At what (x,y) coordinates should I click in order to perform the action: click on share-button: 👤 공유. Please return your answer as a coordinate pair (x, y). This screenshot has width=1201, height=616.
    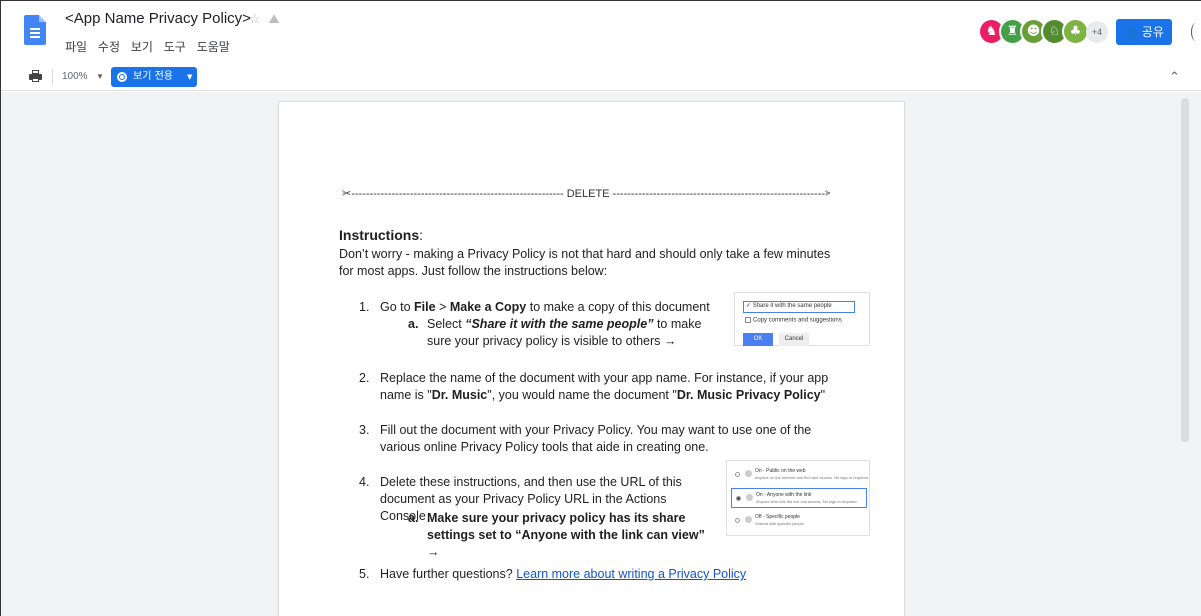
    Looking at the image, I should click on (1144, 32).